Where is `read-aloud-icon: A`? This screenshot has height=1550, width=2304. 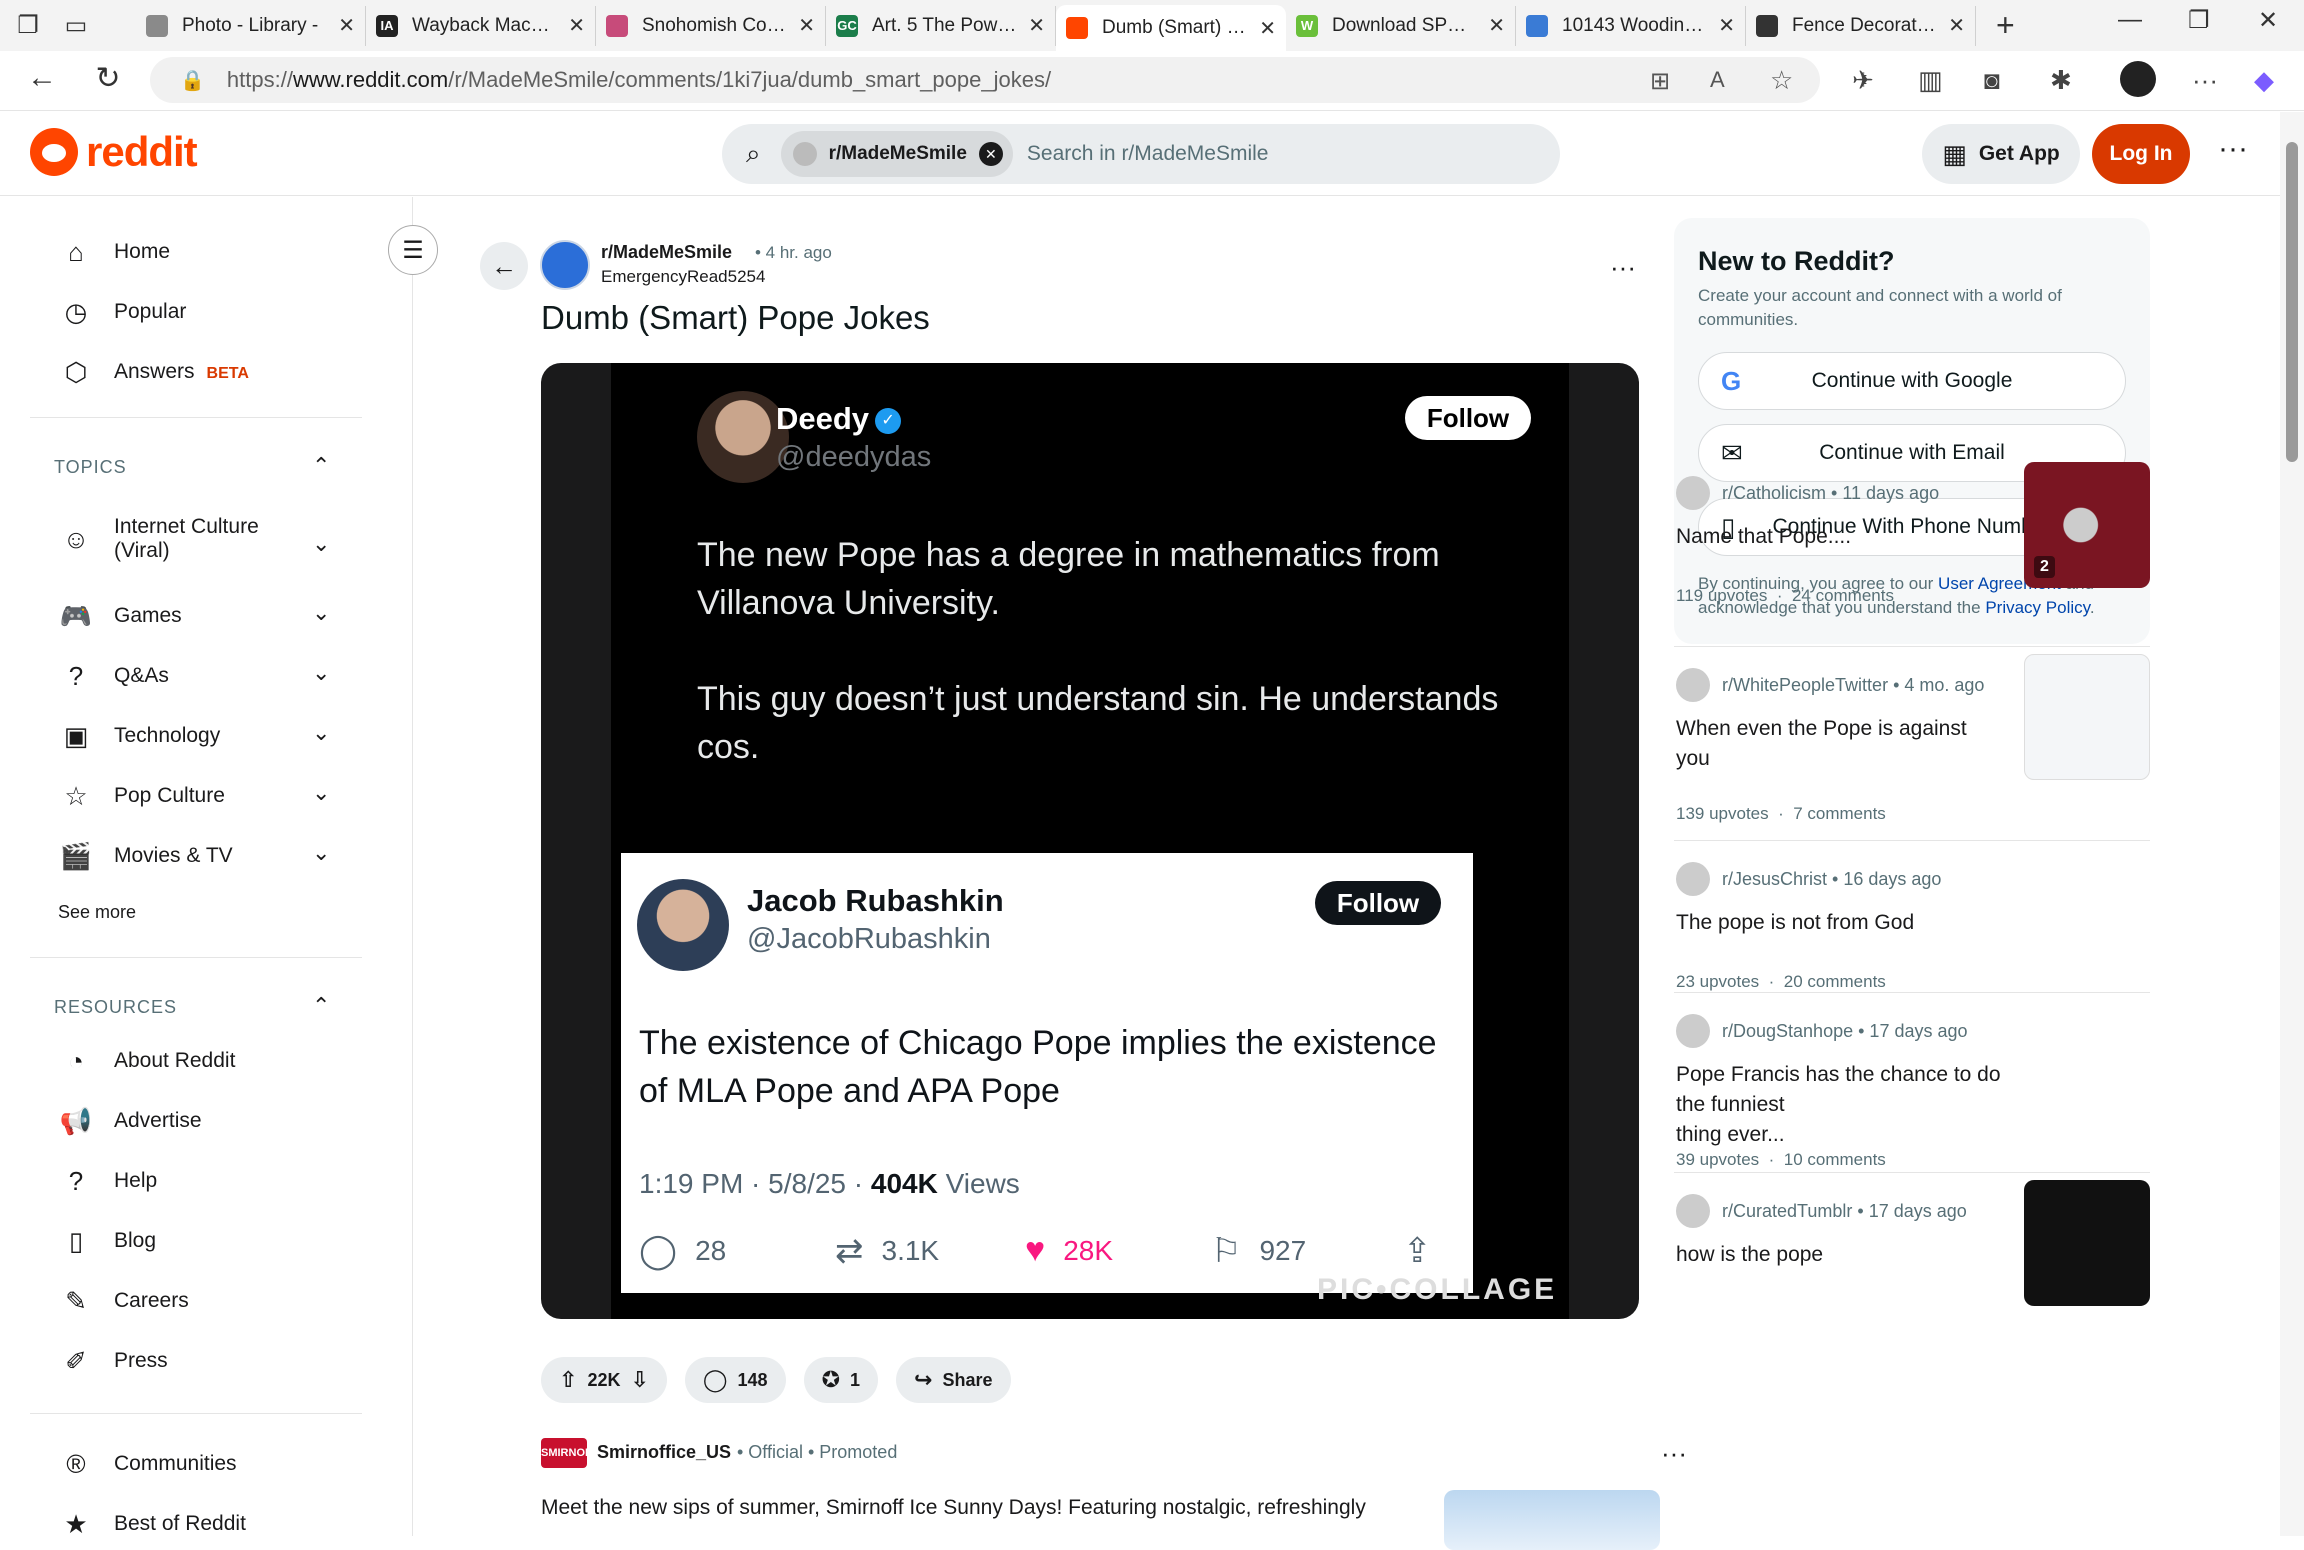
read-aloud-icon: A is located at coordinates (1717, 80).